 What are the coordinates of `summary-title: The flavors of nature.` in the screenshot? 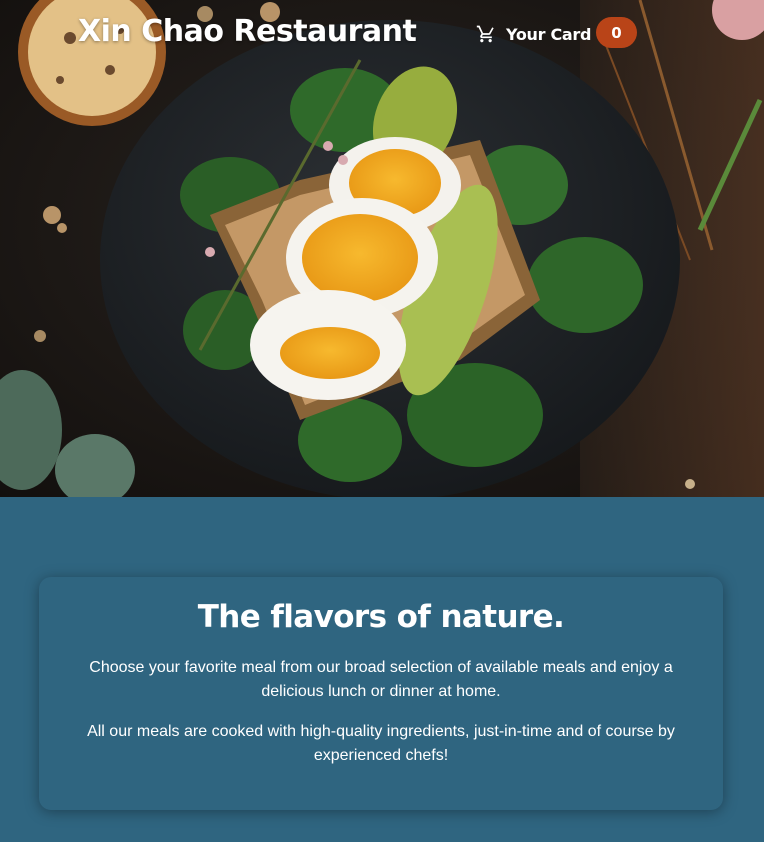 It's located at (381, 617).